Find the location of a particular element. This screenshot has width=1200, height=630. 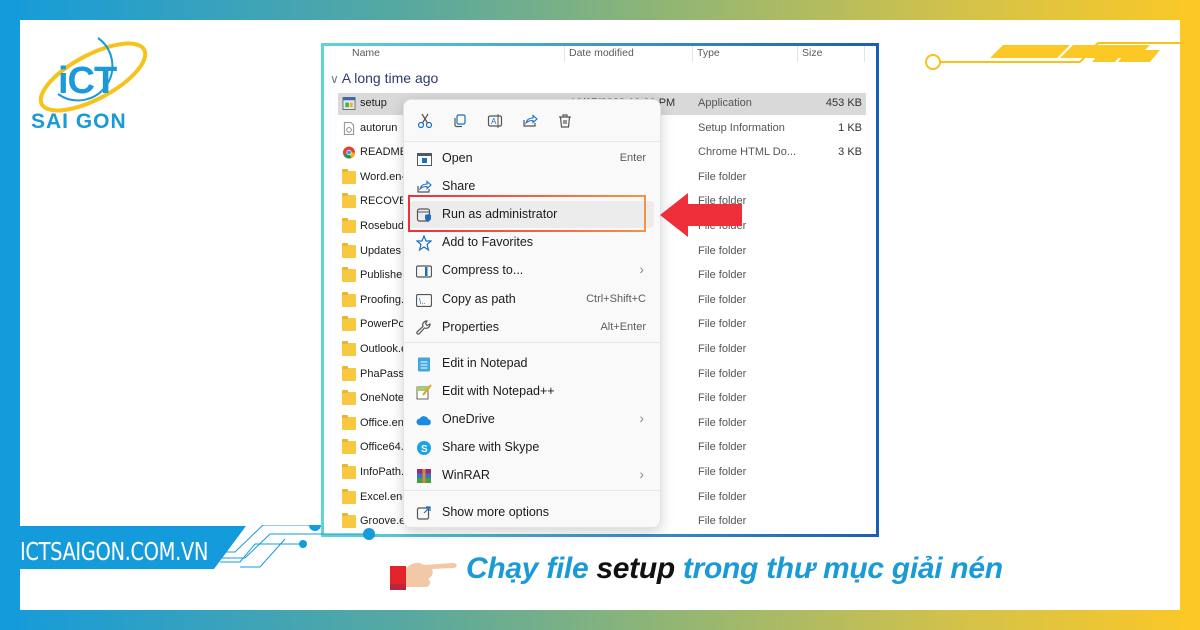

menu-item-shortcut: Ctrl+Shift+C is located at coordinates (616, 299).